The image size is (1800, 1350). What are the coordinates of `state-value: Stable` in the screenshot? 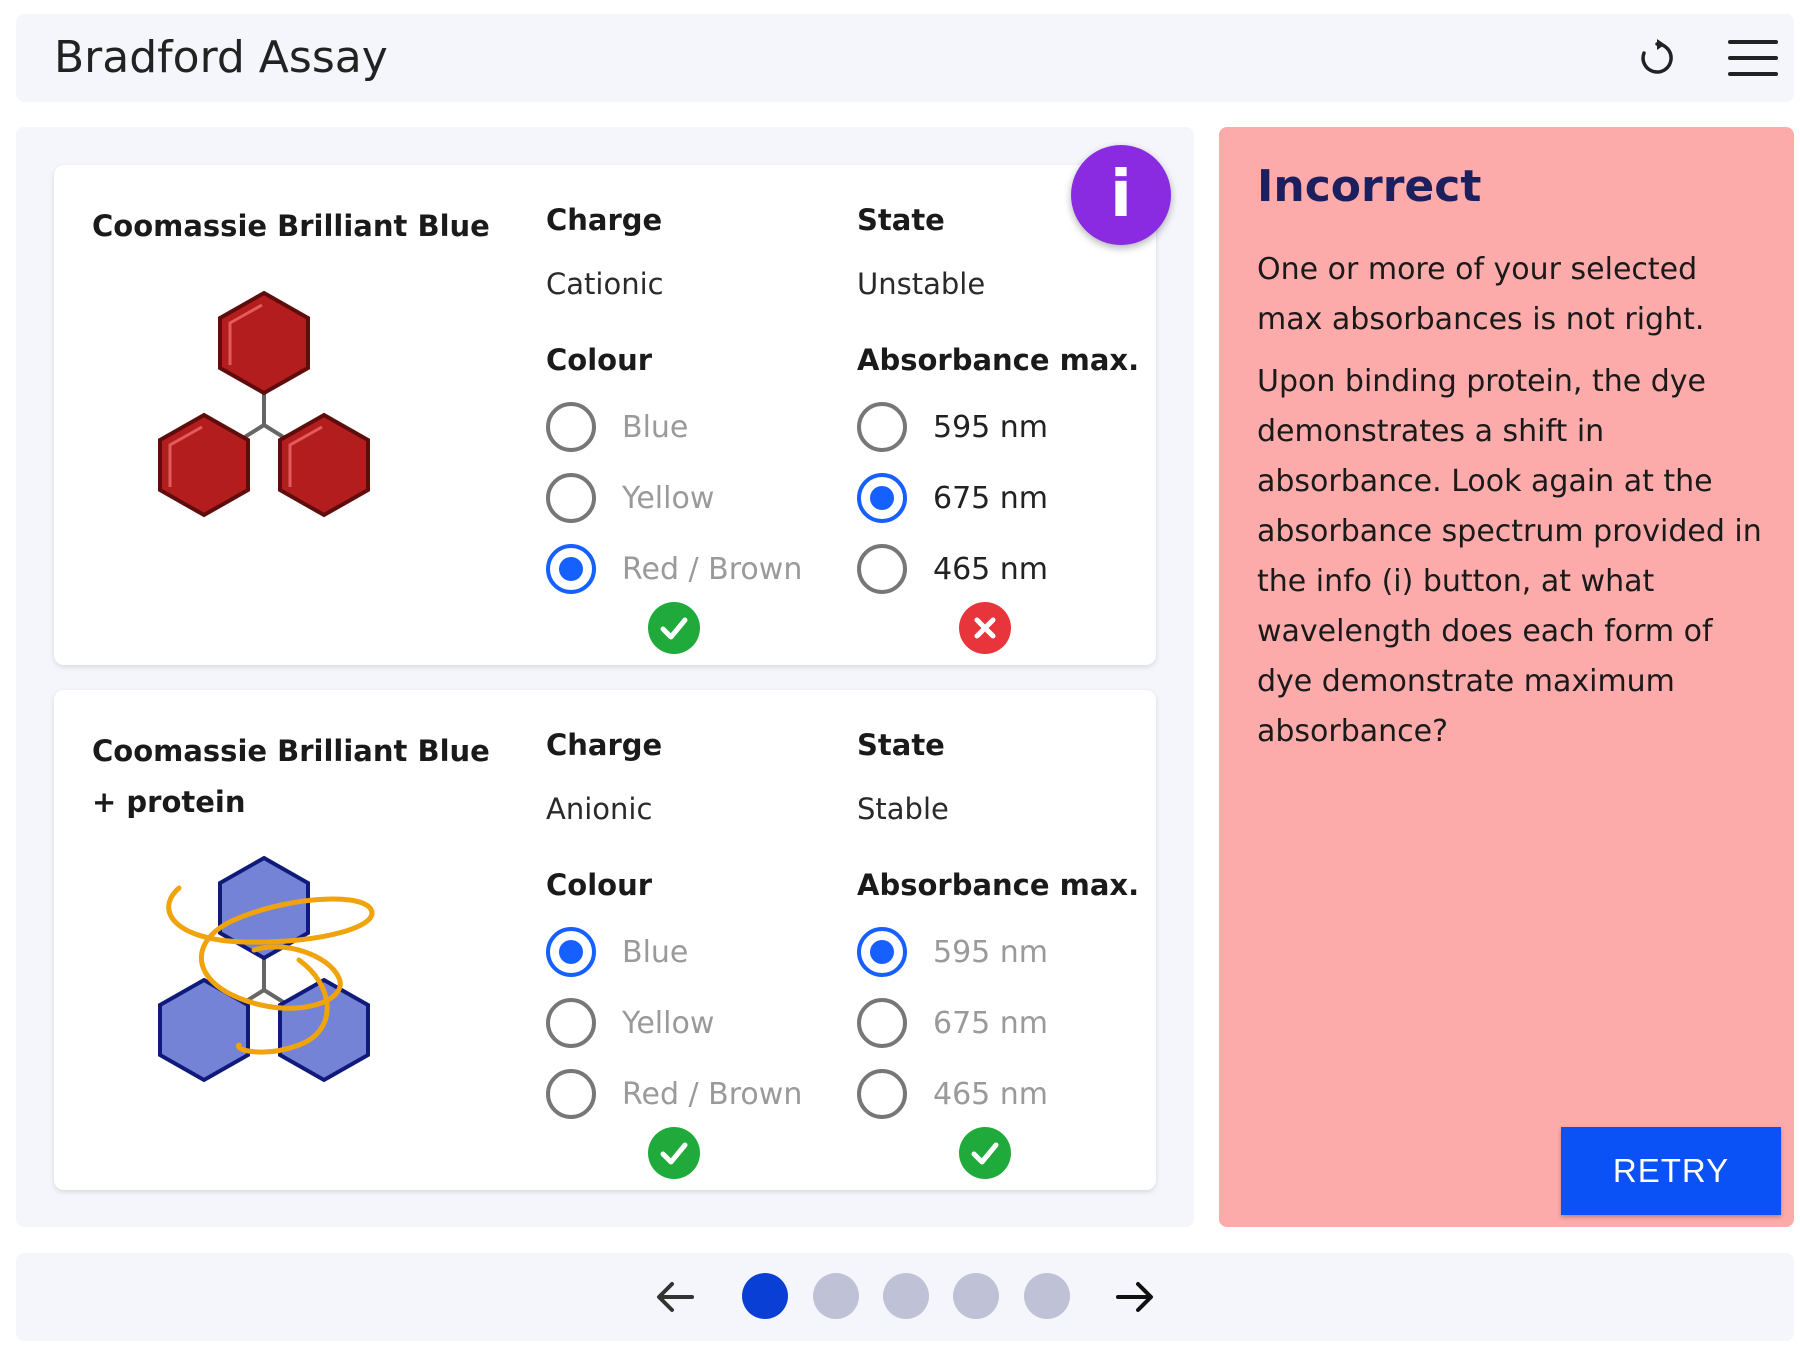 It's located at (903, 809).